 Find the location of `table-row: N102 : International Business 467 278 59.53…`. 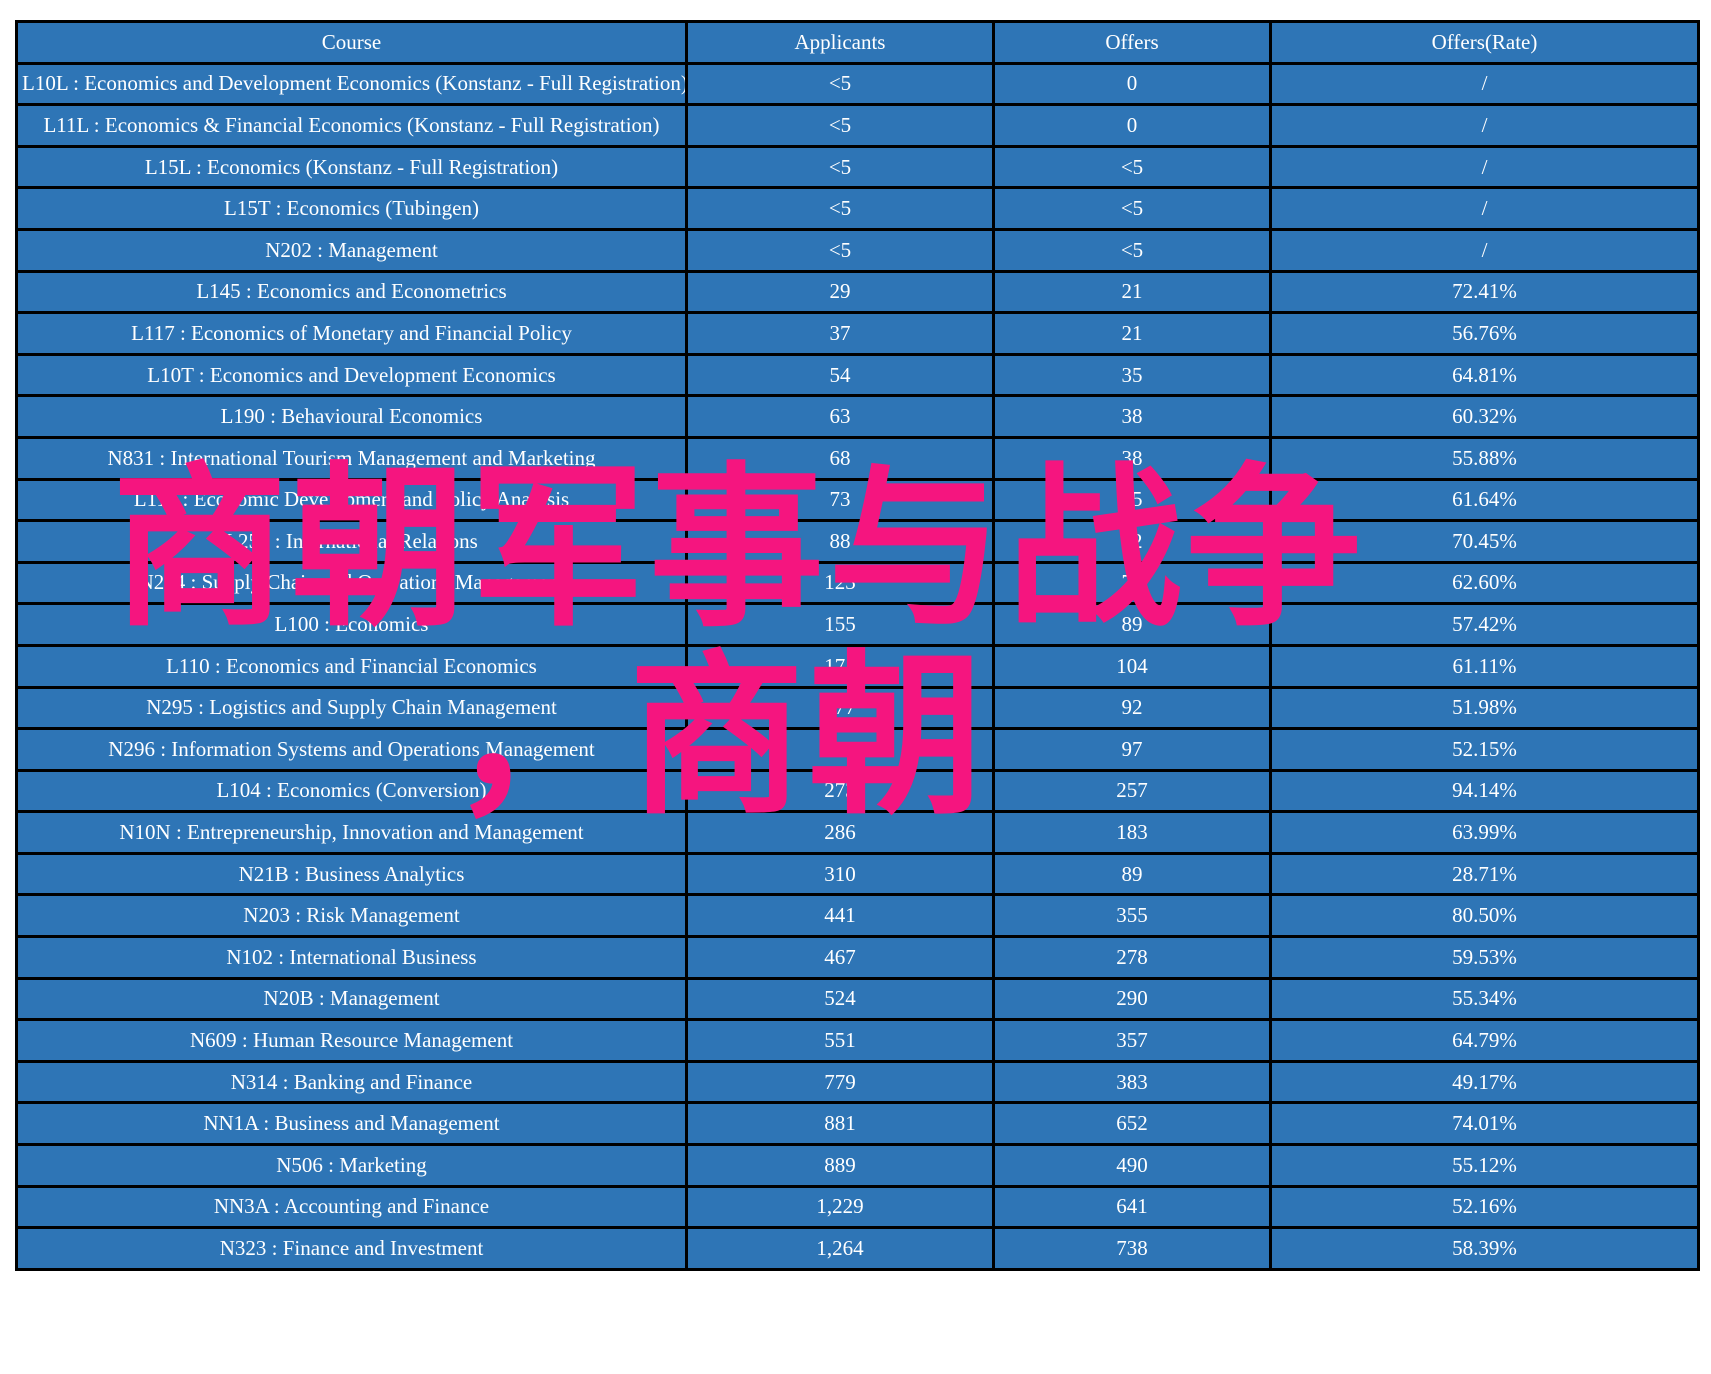

table-row: N102 : International Business 467 278 59.53… is located at coordinates (857, 957).